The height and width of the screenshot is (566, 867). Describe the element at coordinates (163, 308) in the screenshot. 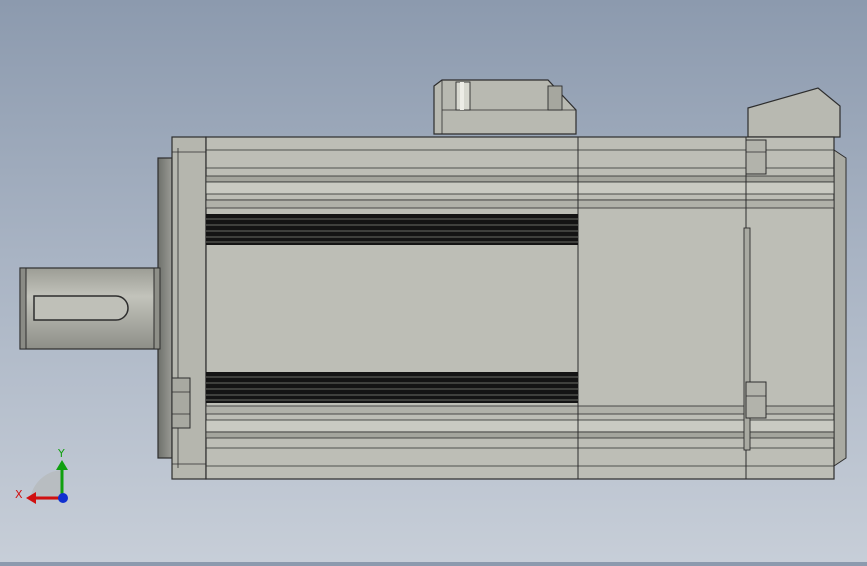

I see `front-flange` at that location.